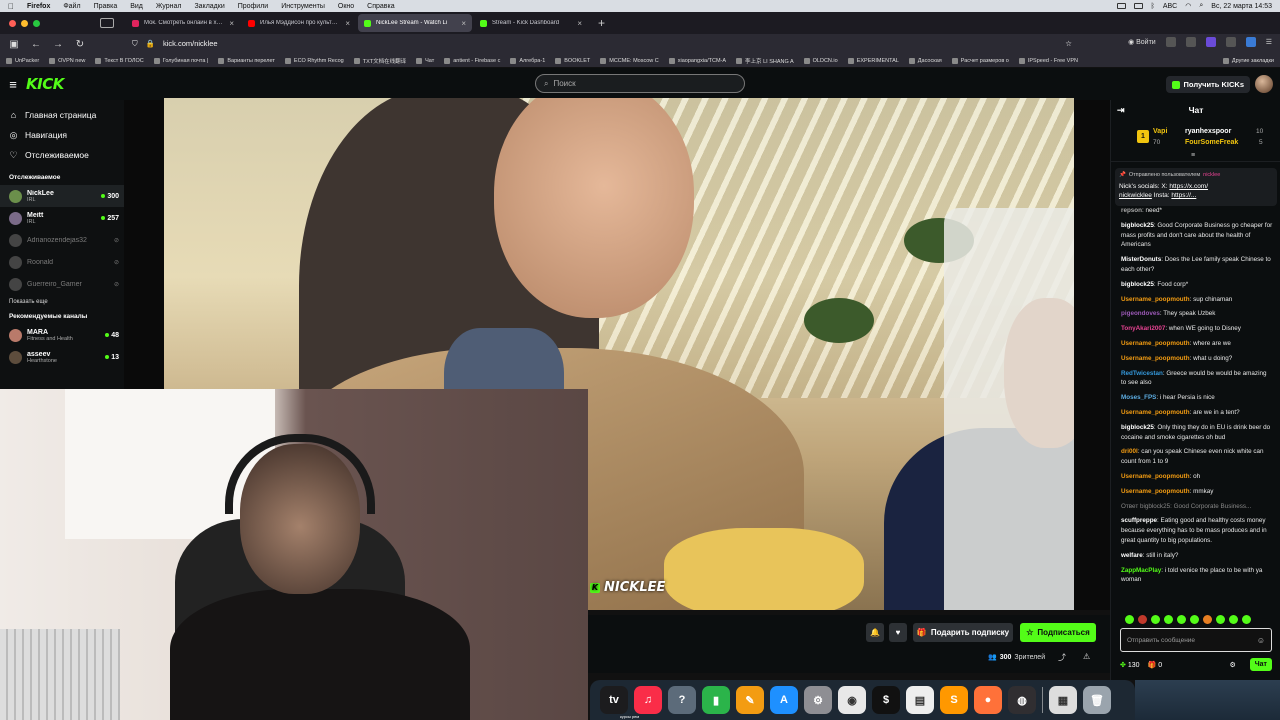 The height and width of the screenshot is (720, 1280). What do you see at coordinates (380, 6) in the screenshot?
I see `menu-item: Справка` at bounding box center [380, 6].